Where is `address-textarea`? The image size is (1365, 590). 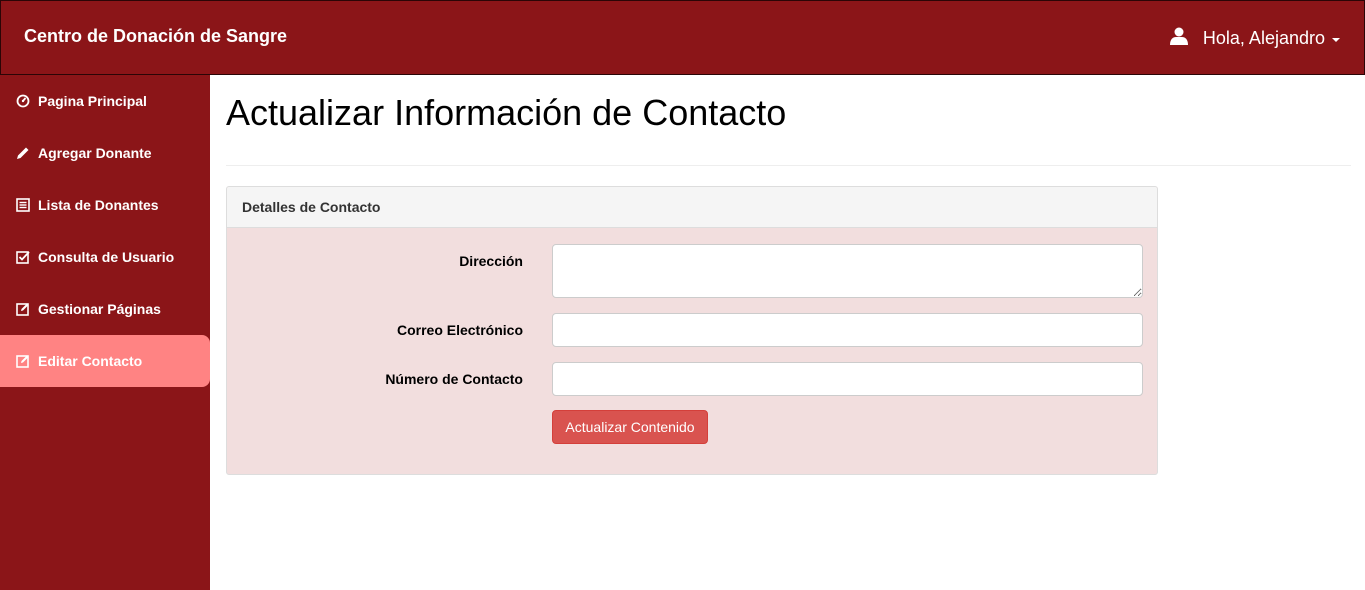
address-textarea is located at coordinates (847, 271).